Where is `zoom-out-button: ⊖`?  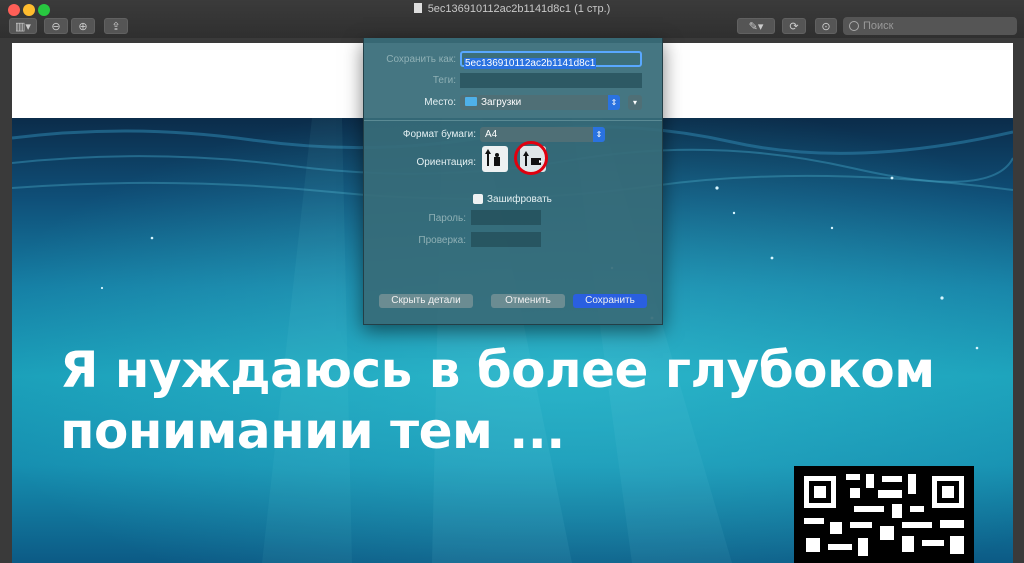
zoom-out-button: ⊖ is located at coordinates (56, 26).